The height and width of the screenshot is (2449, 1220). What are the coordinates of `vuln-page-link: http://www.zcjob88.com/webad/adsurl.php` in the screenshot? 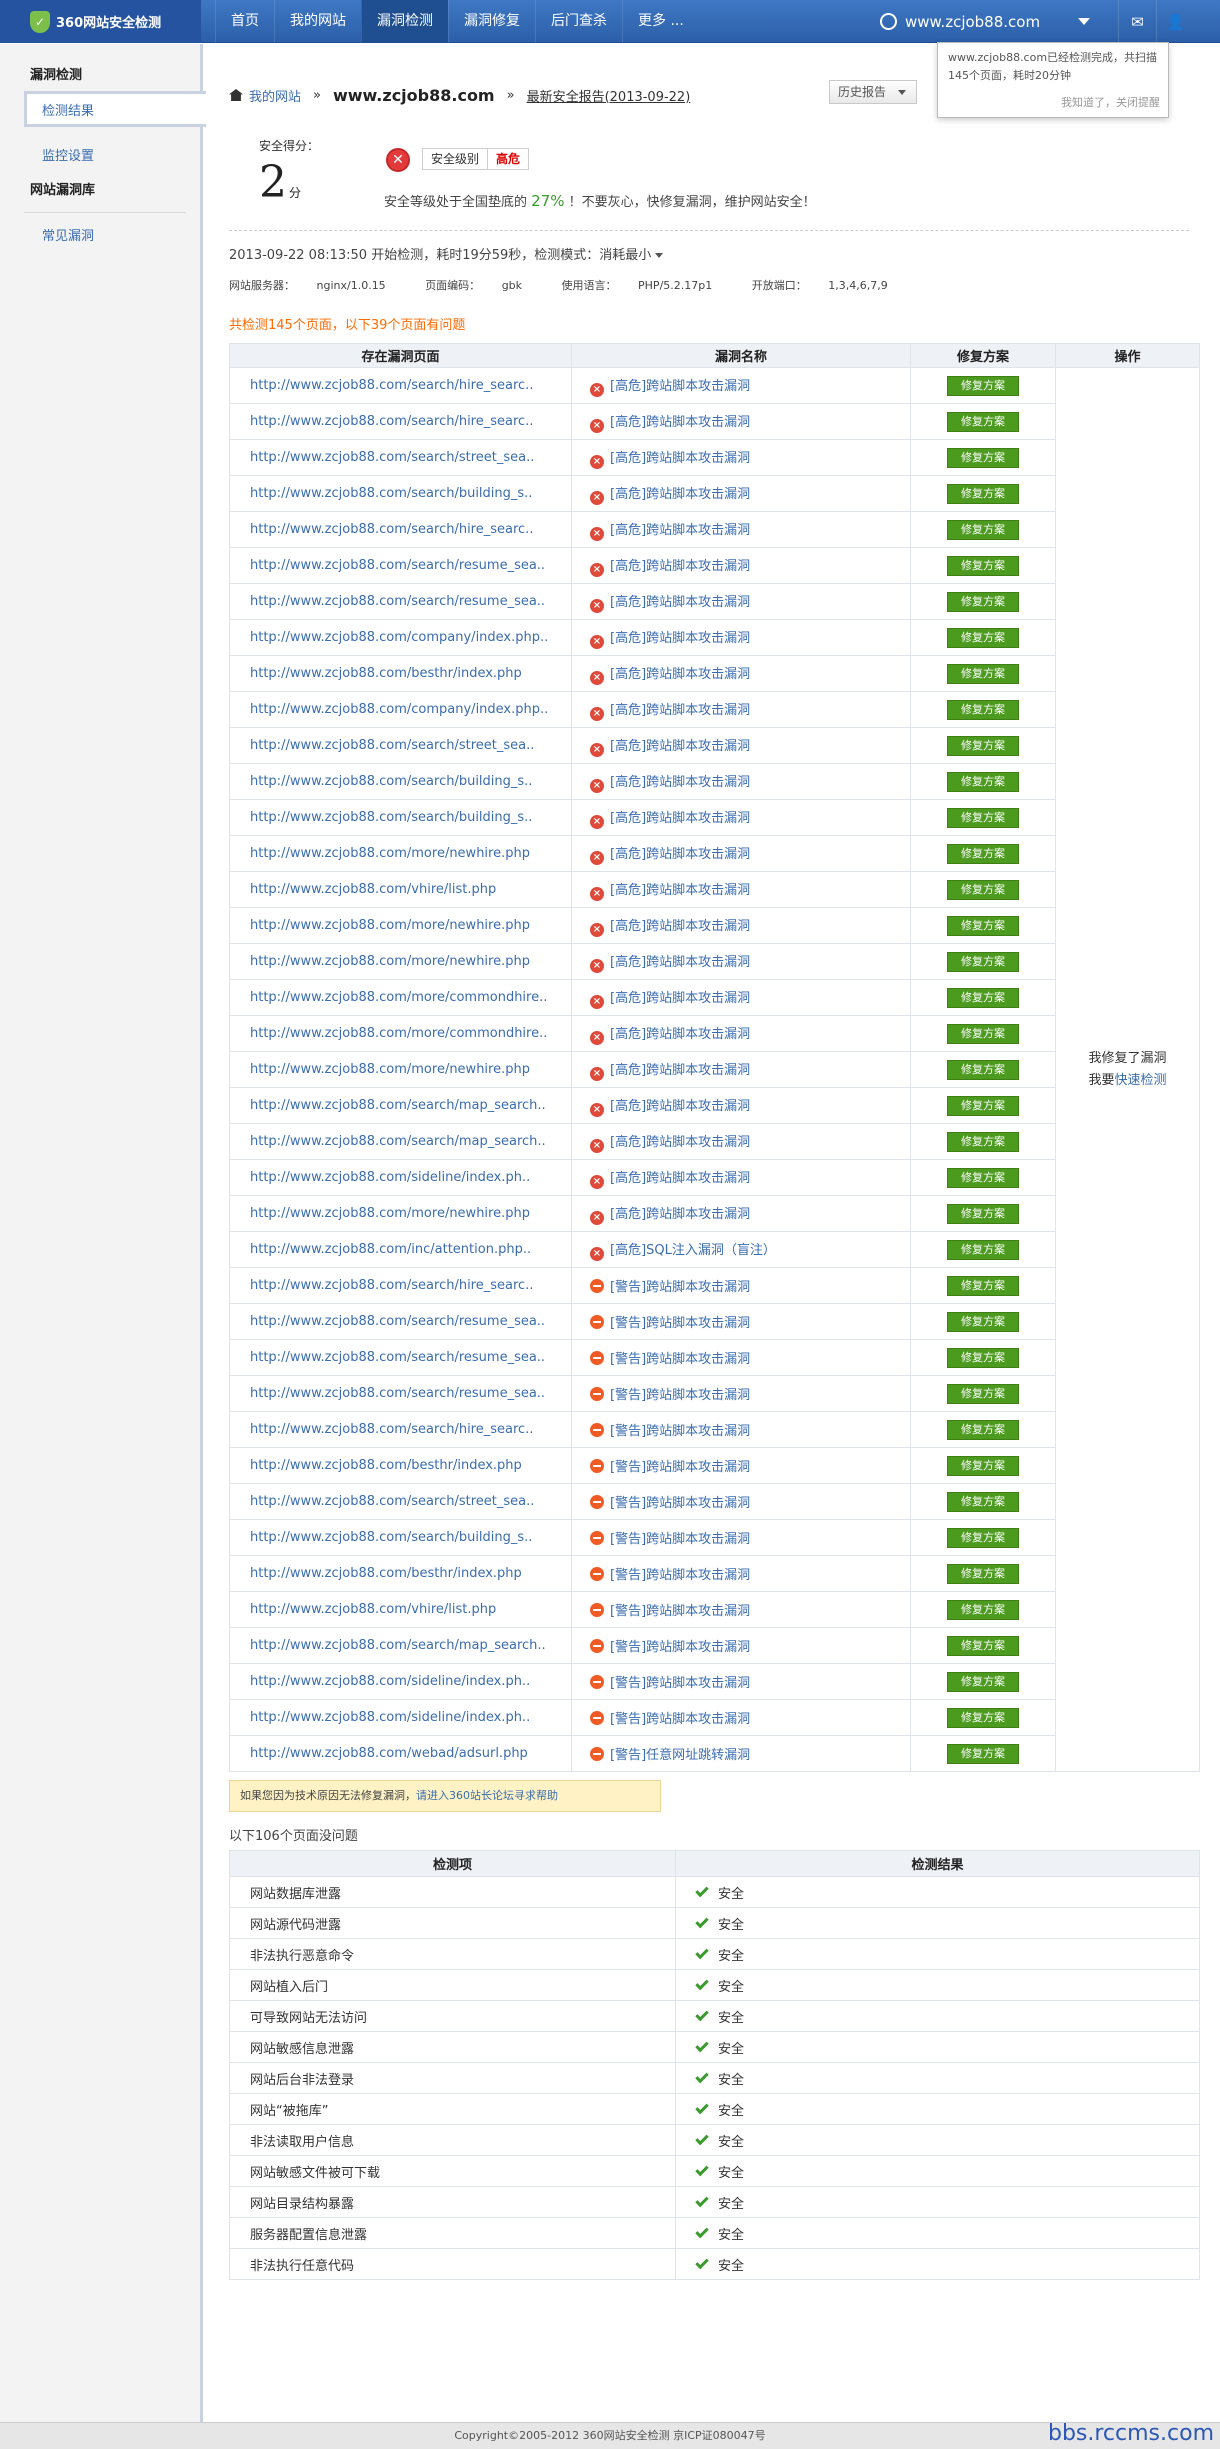 It's located at (400, 1753).